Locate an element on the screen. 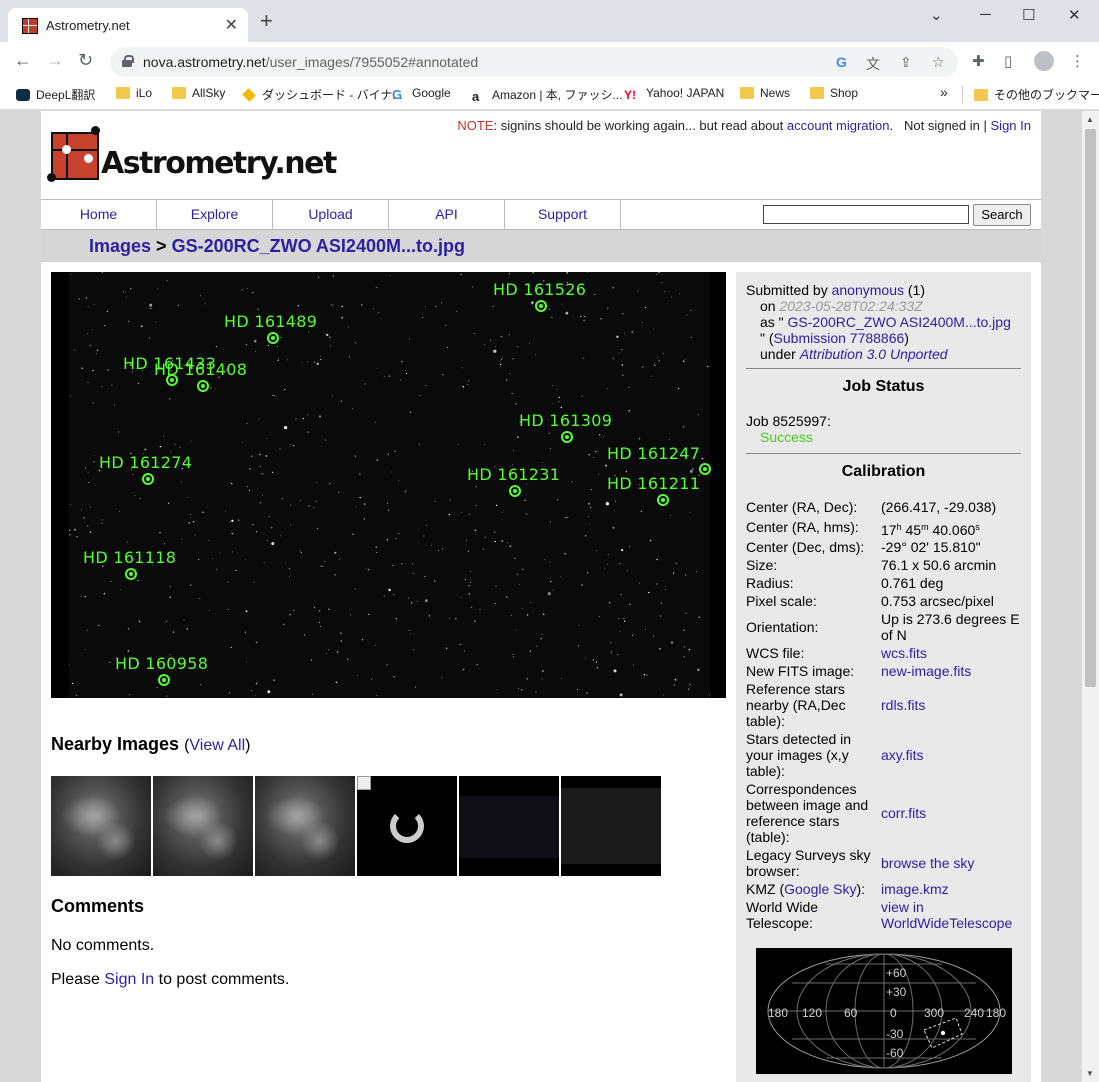 The width and height of the screenshot is (1099, 1082). tab-title: Astrometry.net is located at coordinates (88, 25).